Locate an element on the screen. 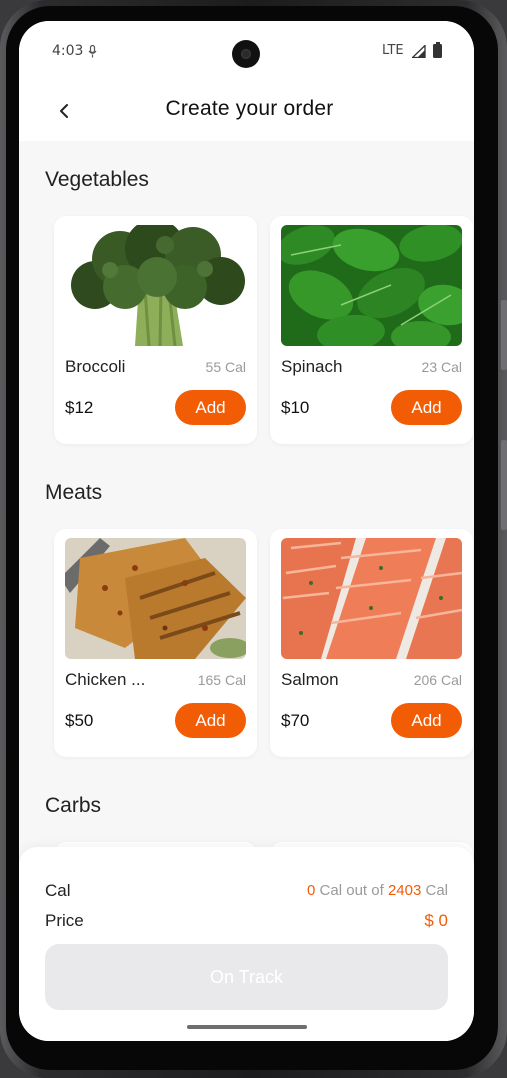 The height and width of the screenshot is (1078, 507). item-name: Broccoli is located at coordinates (95, 366).